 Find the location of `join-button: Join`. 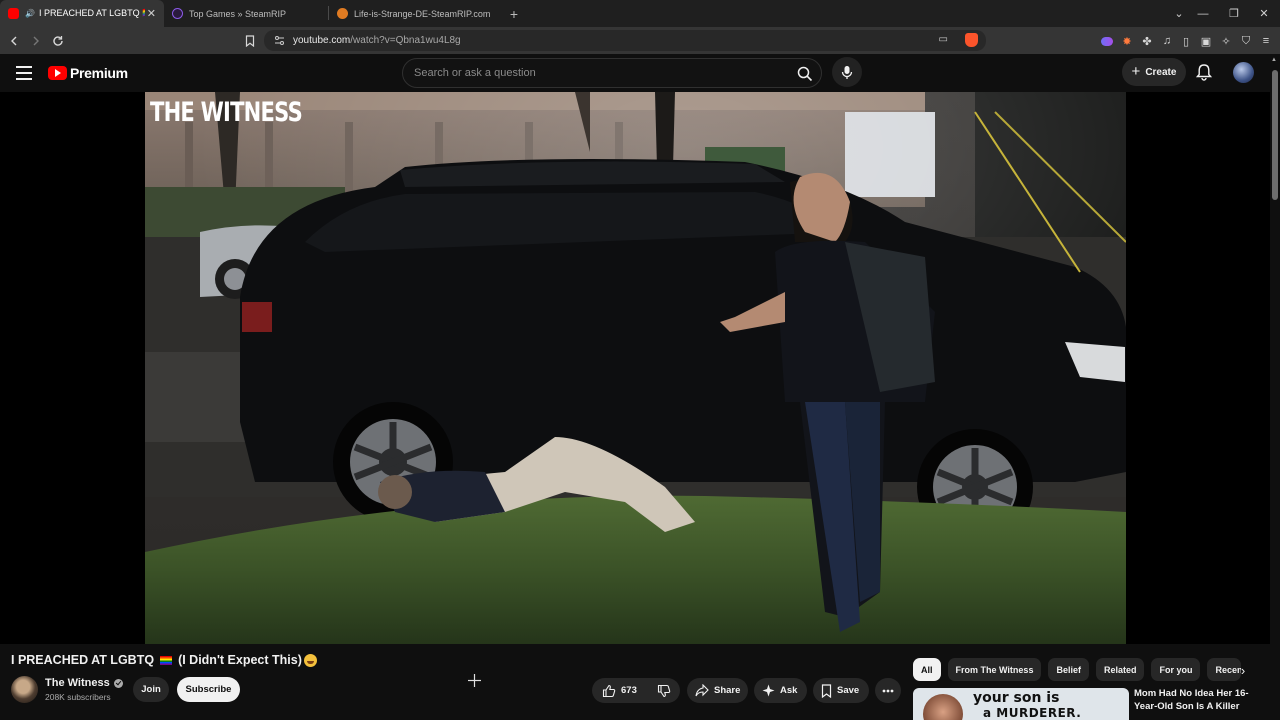

join-button: Join is located at coordinates (151, 689).